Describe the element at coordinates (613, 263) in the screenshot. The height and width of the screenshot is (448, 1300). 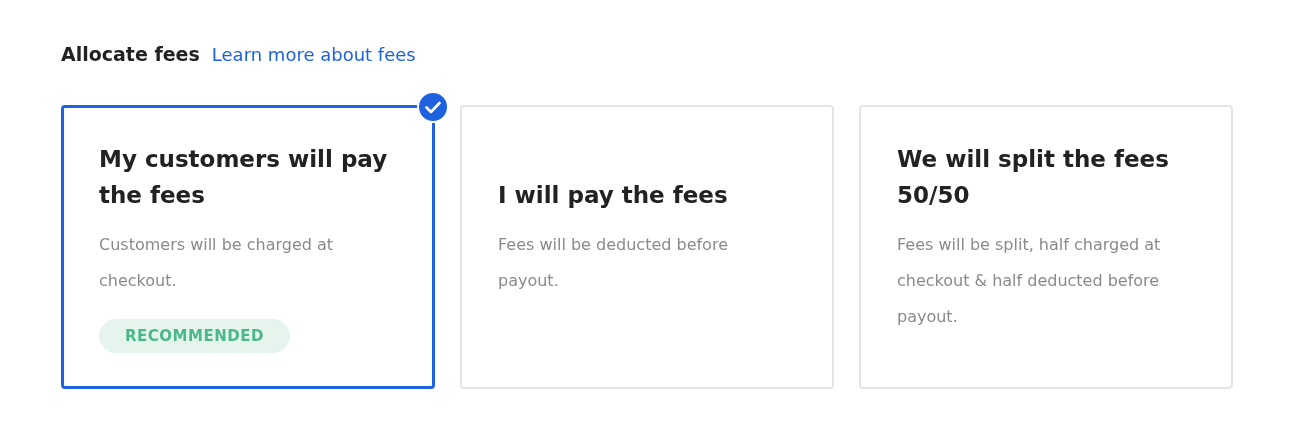
I see `option-description: Fees will be deducted before payout.` at that location.